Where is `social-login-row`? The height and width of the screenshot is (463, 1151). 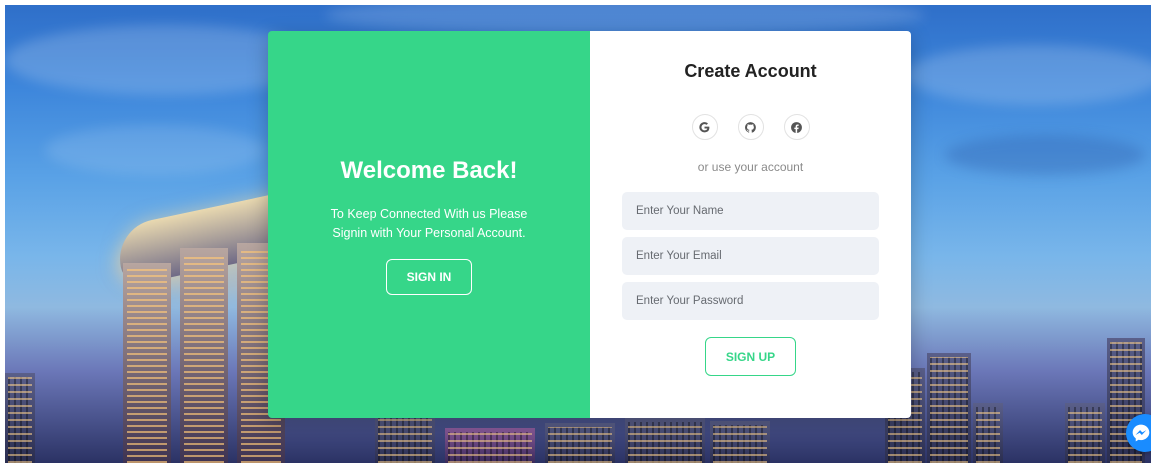
social-login-row is located at coordinates (750, 127).